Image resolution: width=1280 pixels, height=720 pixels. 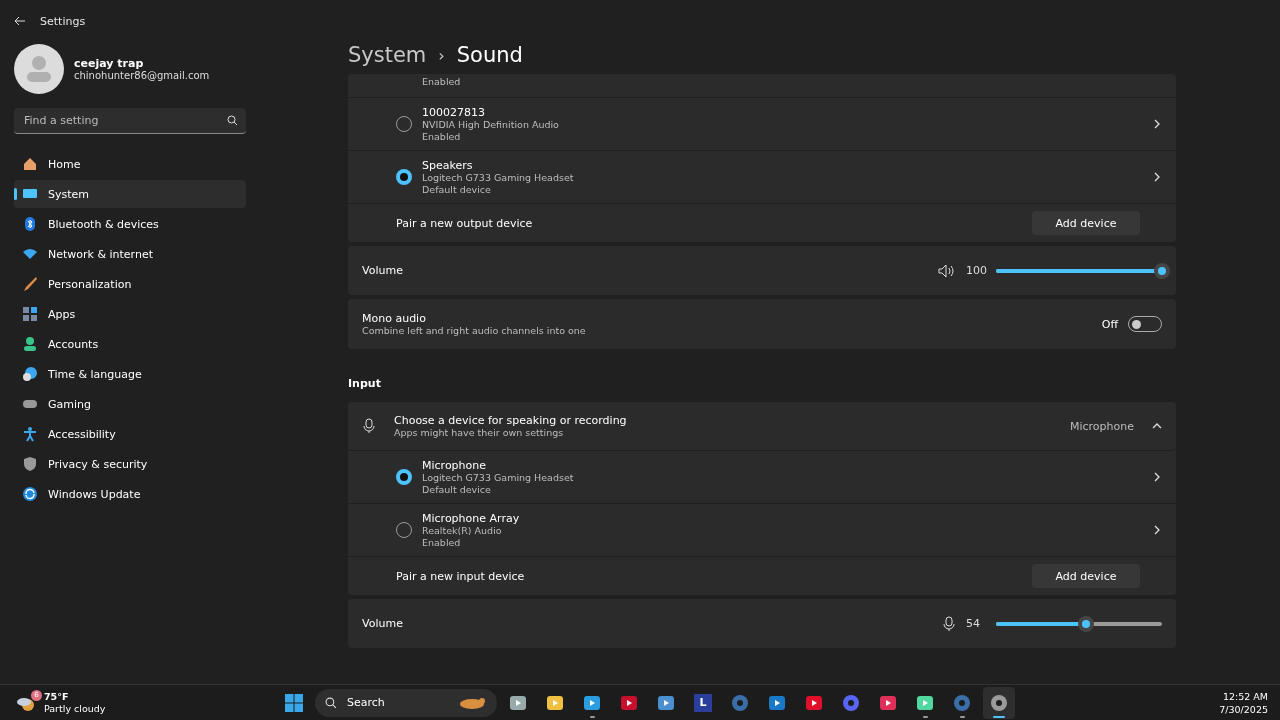 What do you see at coordinates (471, 518) in the screenshot?
I see `device-name: Microphone Array` at bounding box center [471, 518].